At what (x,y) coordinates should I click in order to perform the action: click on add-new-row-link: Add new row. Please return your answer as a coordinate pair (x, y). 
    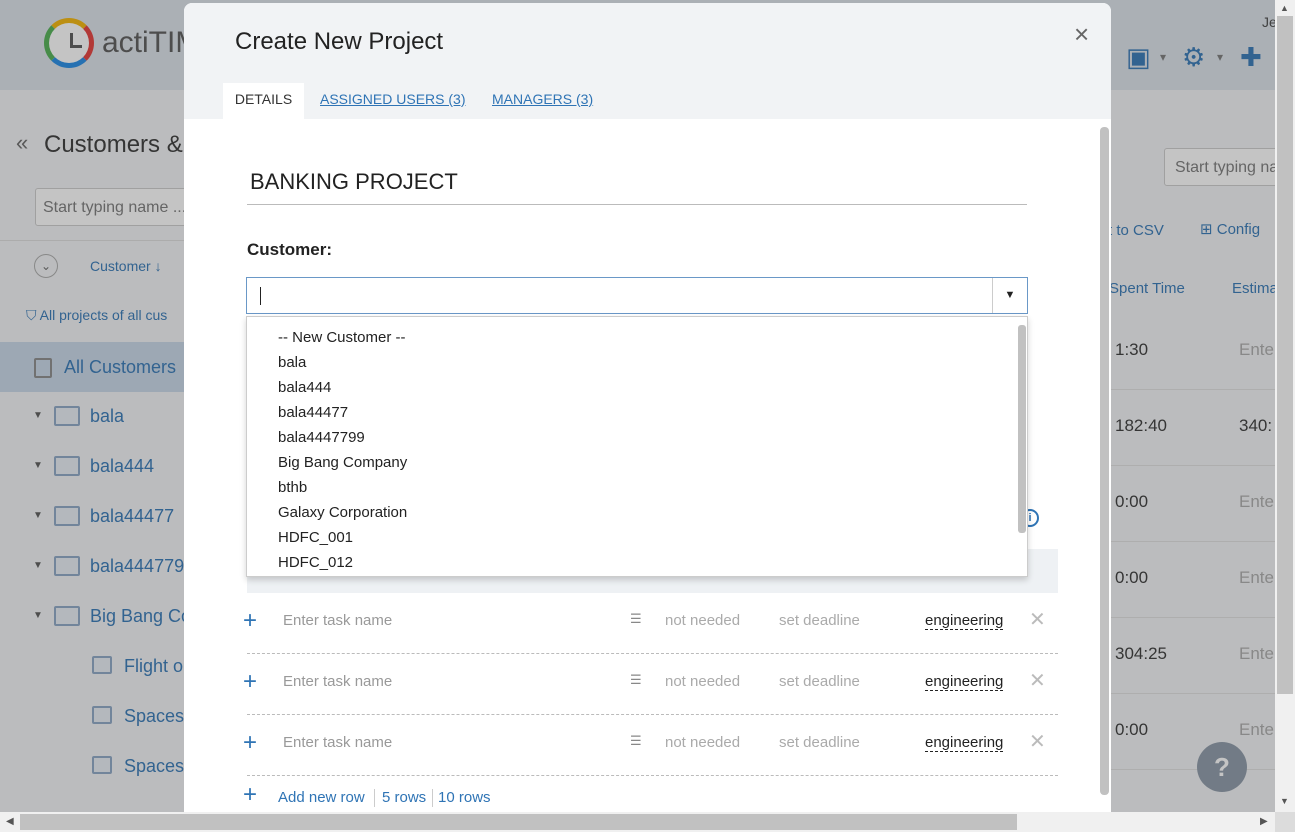
    Looking at the image, I should click on (321, 797).